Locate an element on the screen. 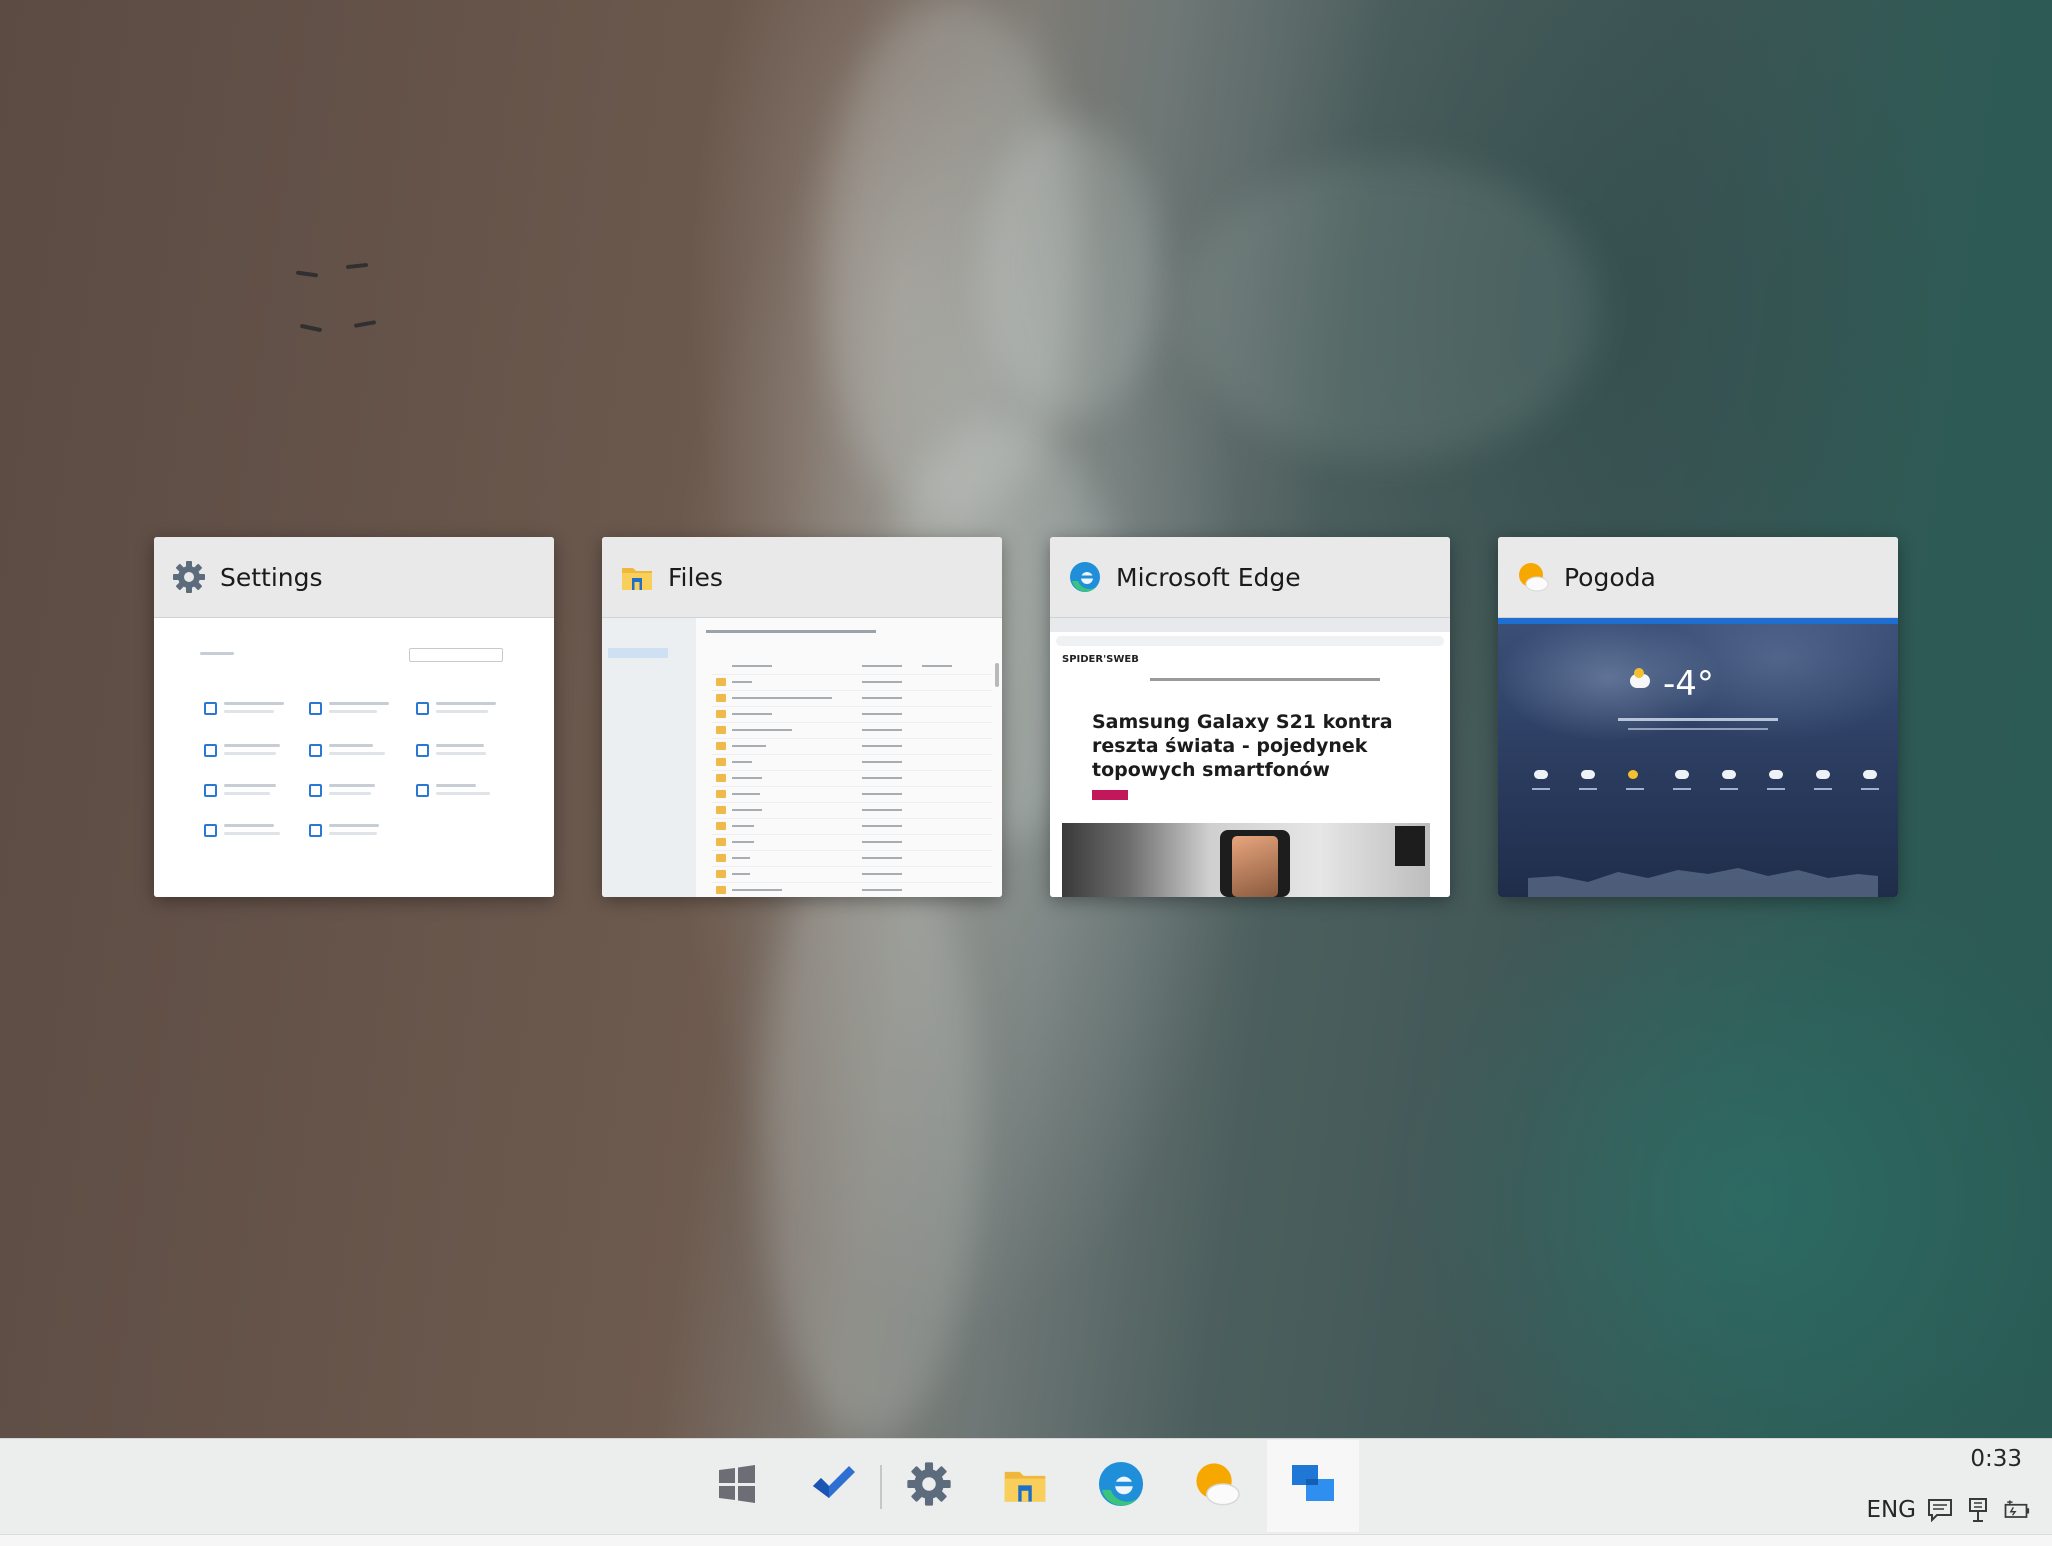 The image size is (2052, 1546). checkmark-icon is located at coordinates (833, 1486).